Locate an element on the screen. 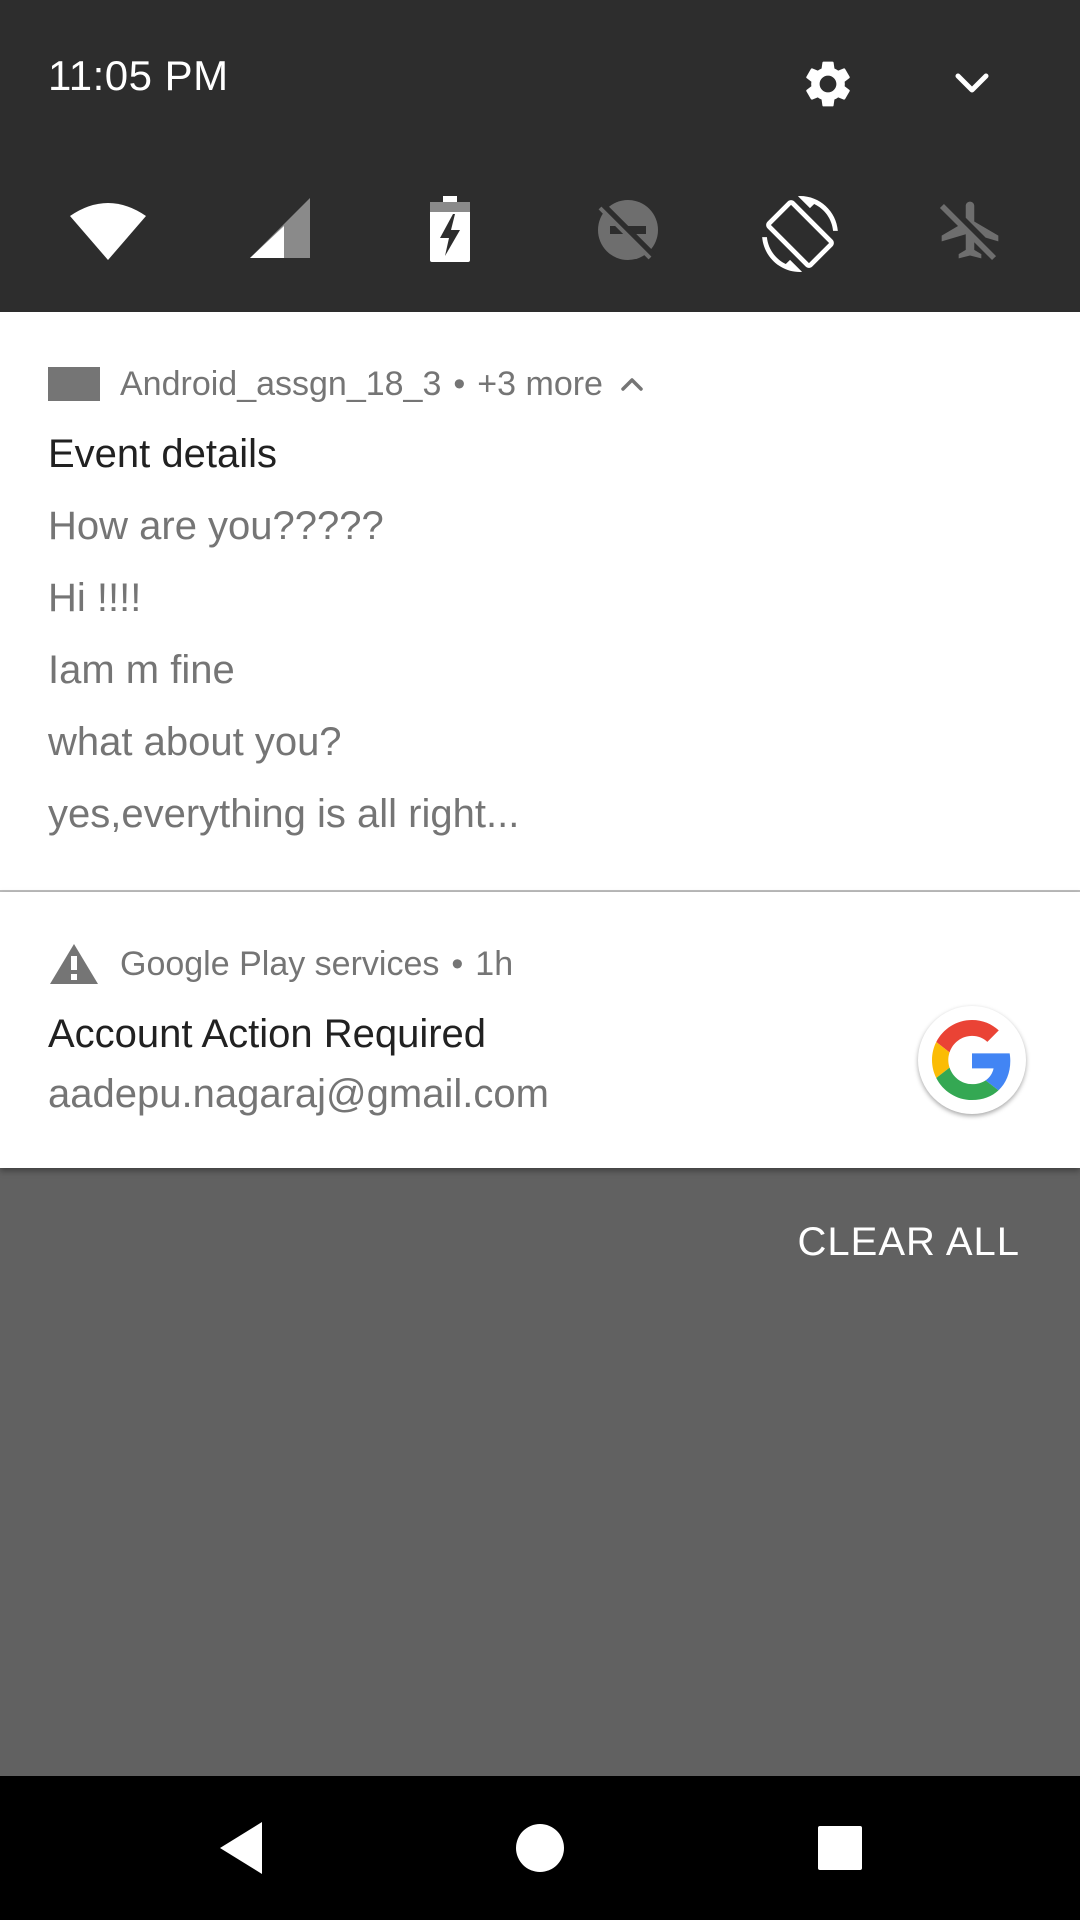  notification-header-app: Android_assgn_18_3 • +3 more is located at coordinates (346, 384).